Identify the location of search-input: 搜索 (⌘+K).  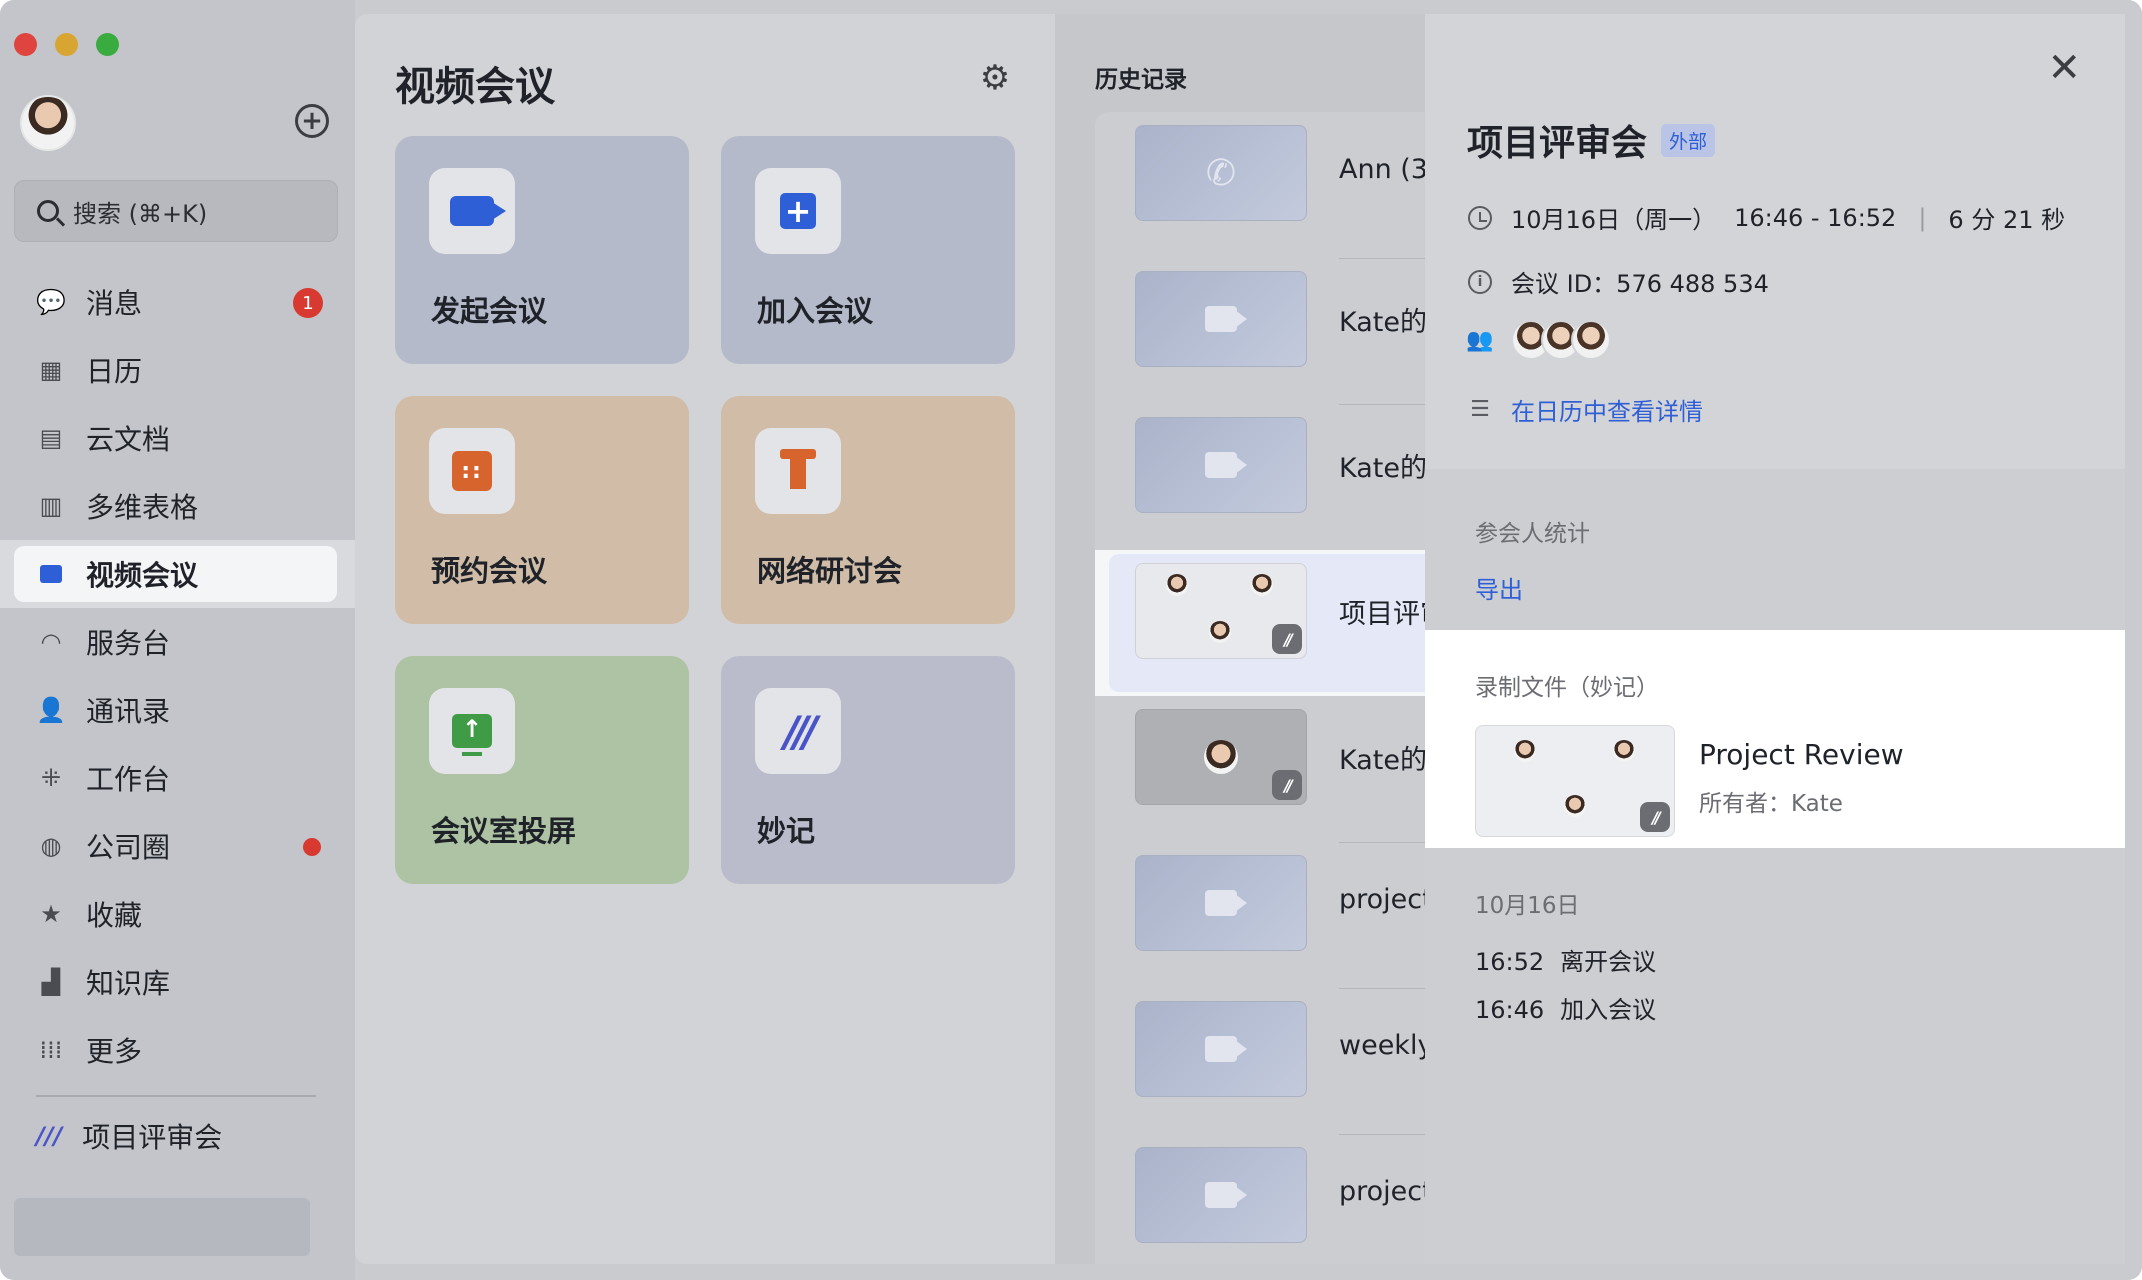
(176, 211).